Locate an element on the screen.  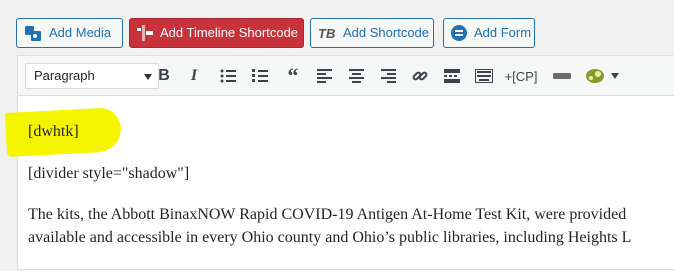
add-form-button: Add Form is located at coordinates (489, 33).